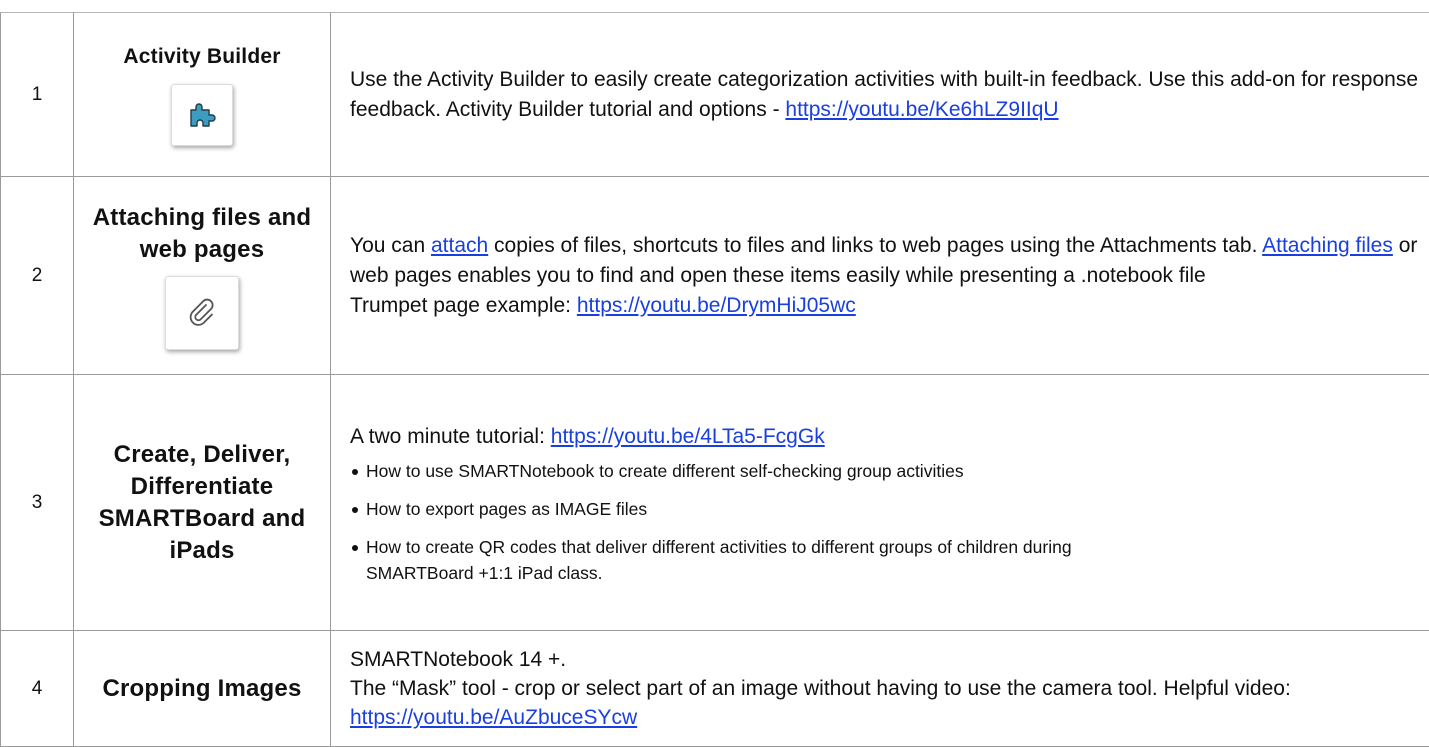 Image resolution: width=1429 pixels, height=747 pixels. What do you see at coordinates (37, 503) in the screenshot?
I see `row-number: 3` at bounding box center [37, 503].